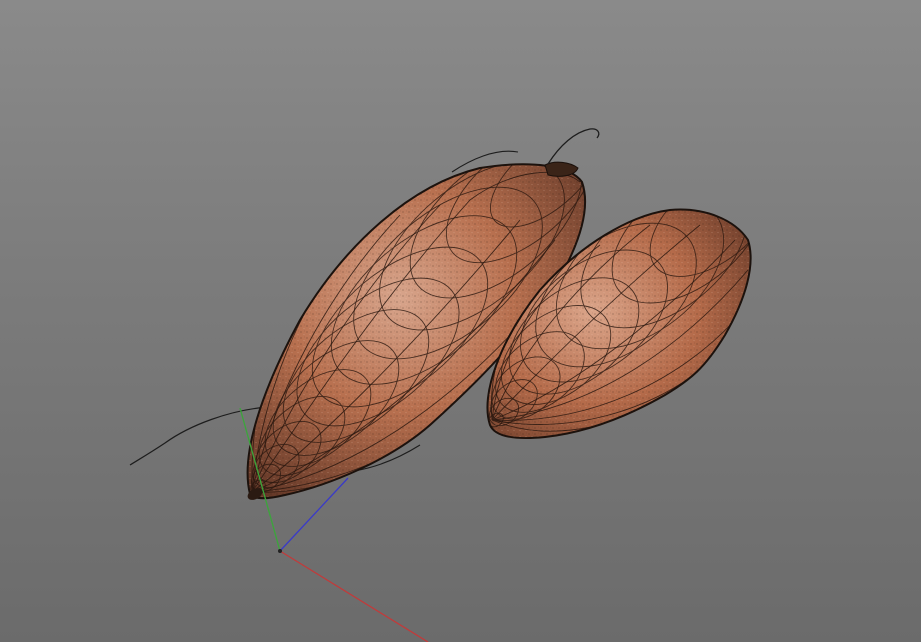 The width and height of the screenshot is (921, 642). I want to click on gizmo-origin, so click(280, 551).